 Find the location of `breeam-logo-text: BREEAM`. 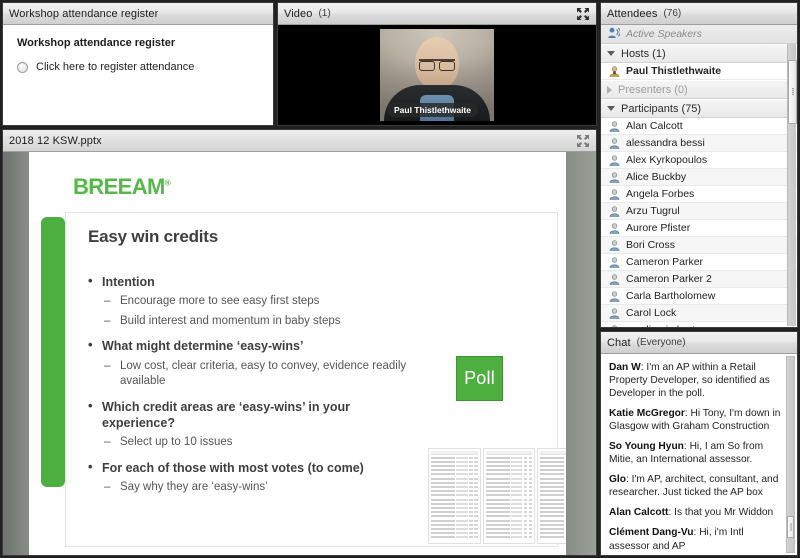

breeam-logo-text: BREEAM is located at coordinates (119, 186).